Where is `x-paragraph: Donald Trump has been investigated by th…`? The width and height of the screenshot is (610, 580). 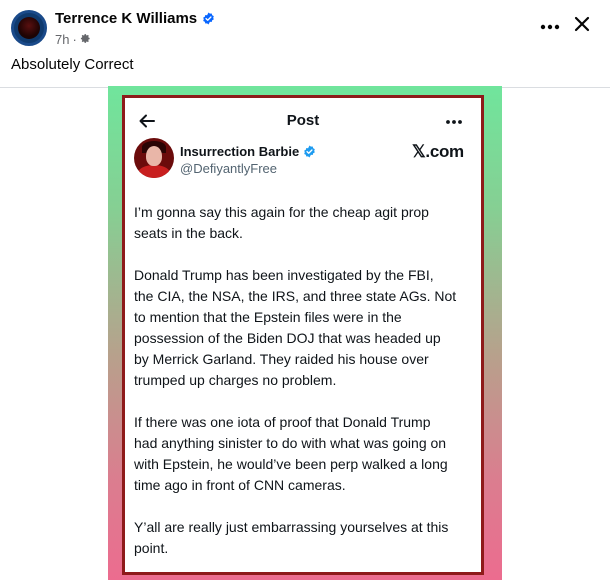 x-paragraph: Donald Trump has been investigated by th… is located at coordinates (295, 327).